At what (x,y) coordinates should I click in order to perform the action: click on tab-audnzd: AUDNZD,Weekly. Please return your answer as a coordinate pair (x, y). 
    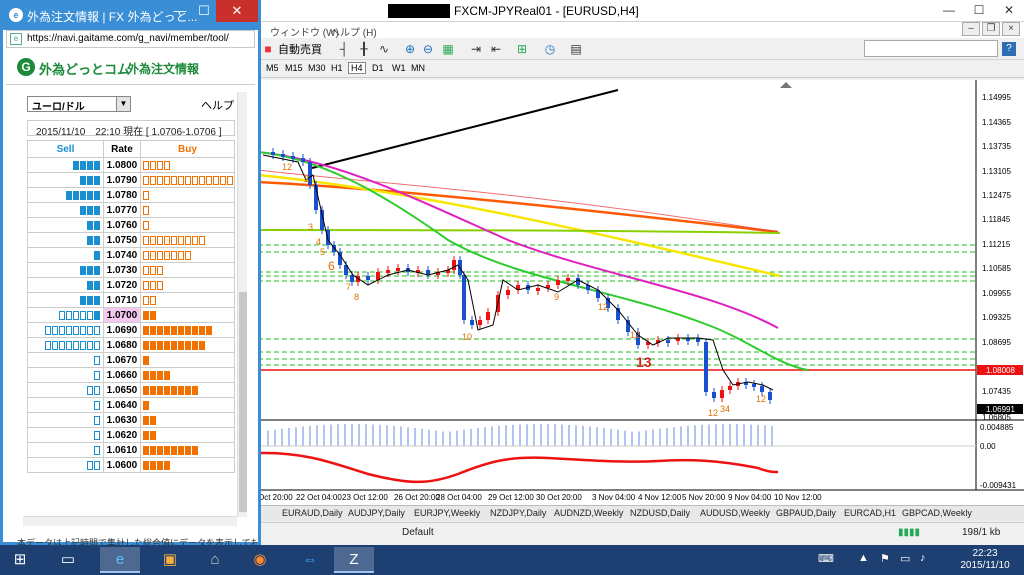
    Looking at the image, I should click on (588, 513).